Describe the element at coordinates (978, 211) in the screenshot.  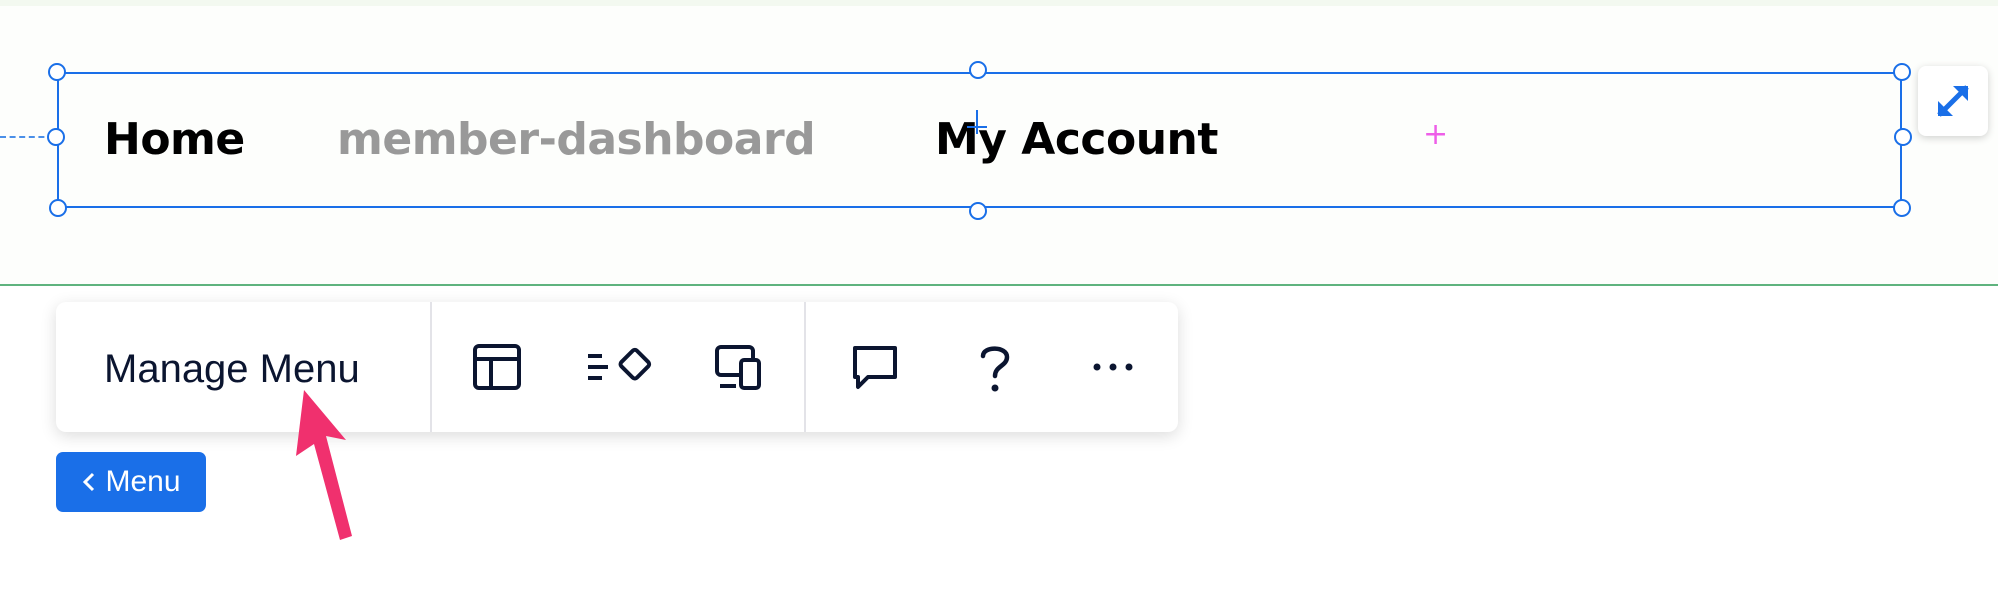
I see `resize-handle-bottom-center` at that location.